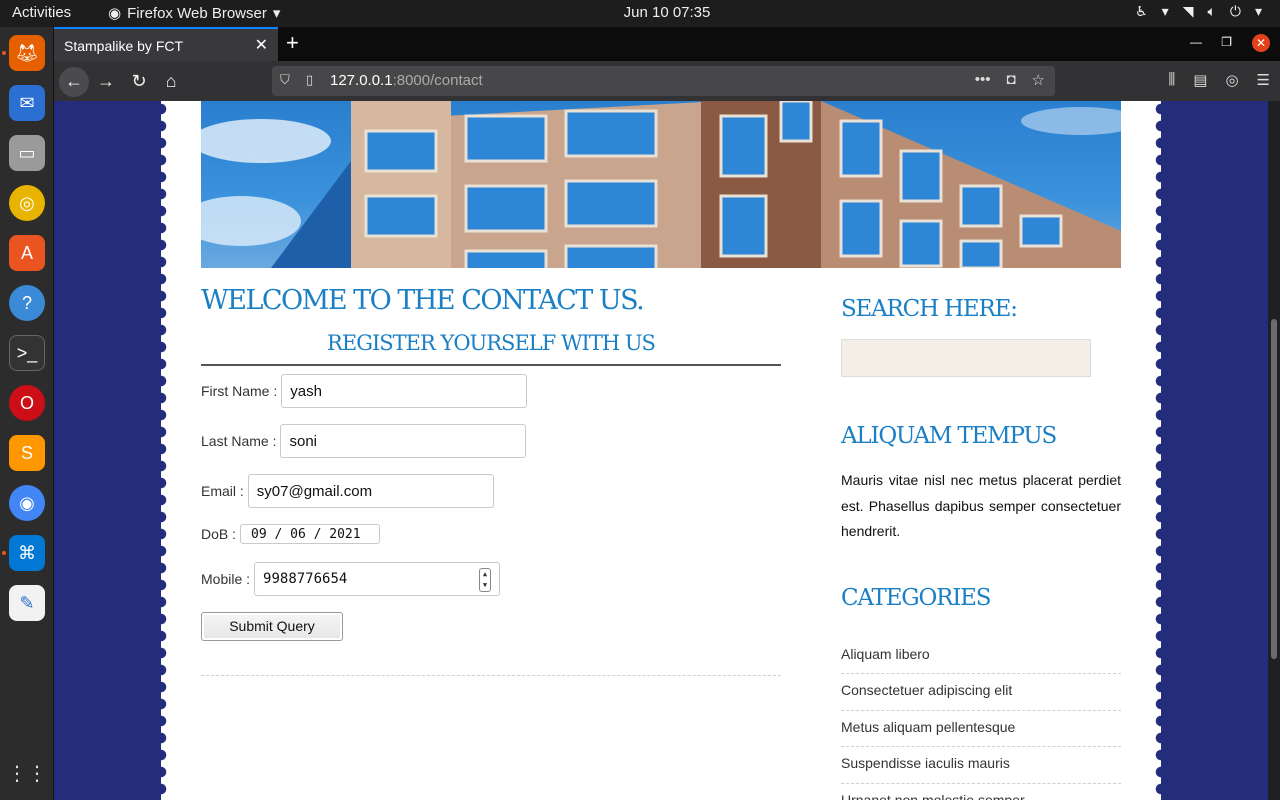 The width and height of the screenshot is (1280, 800). Describe the element at coordinates (161, 450) in the screenshot. I see `stamp-perforation-left` at that location.